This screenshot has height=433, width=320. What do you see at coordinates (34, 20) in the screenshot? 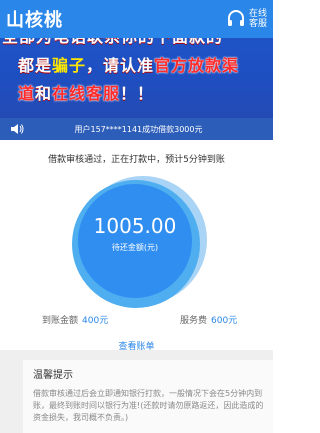
I see `app-title: 山核桃` at bounding box center [34, 20].